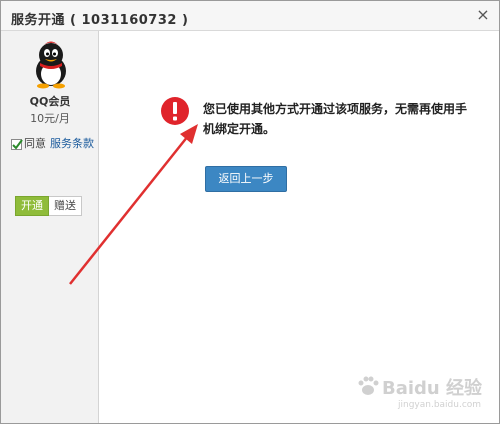 This screenshot has width=500, height=424. I want to click on agree-checkbox, so click(17, 144).